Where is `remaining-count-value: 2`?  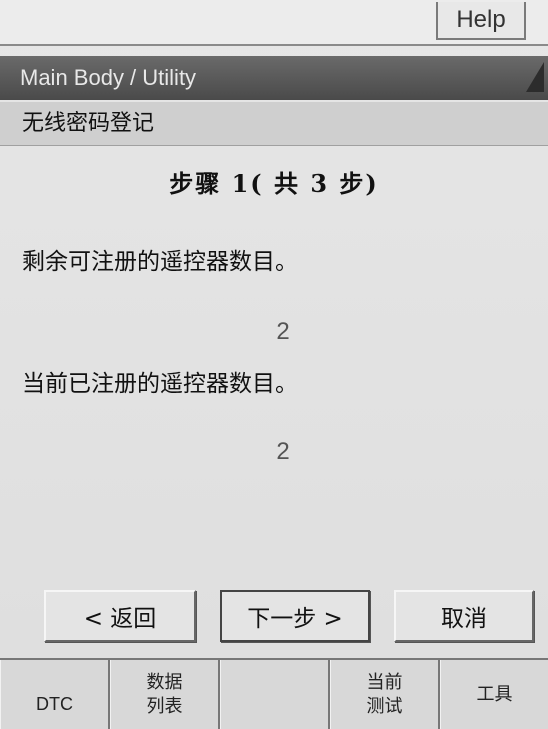 remaining-count-value: 2 is located at coordinates (283, 331).